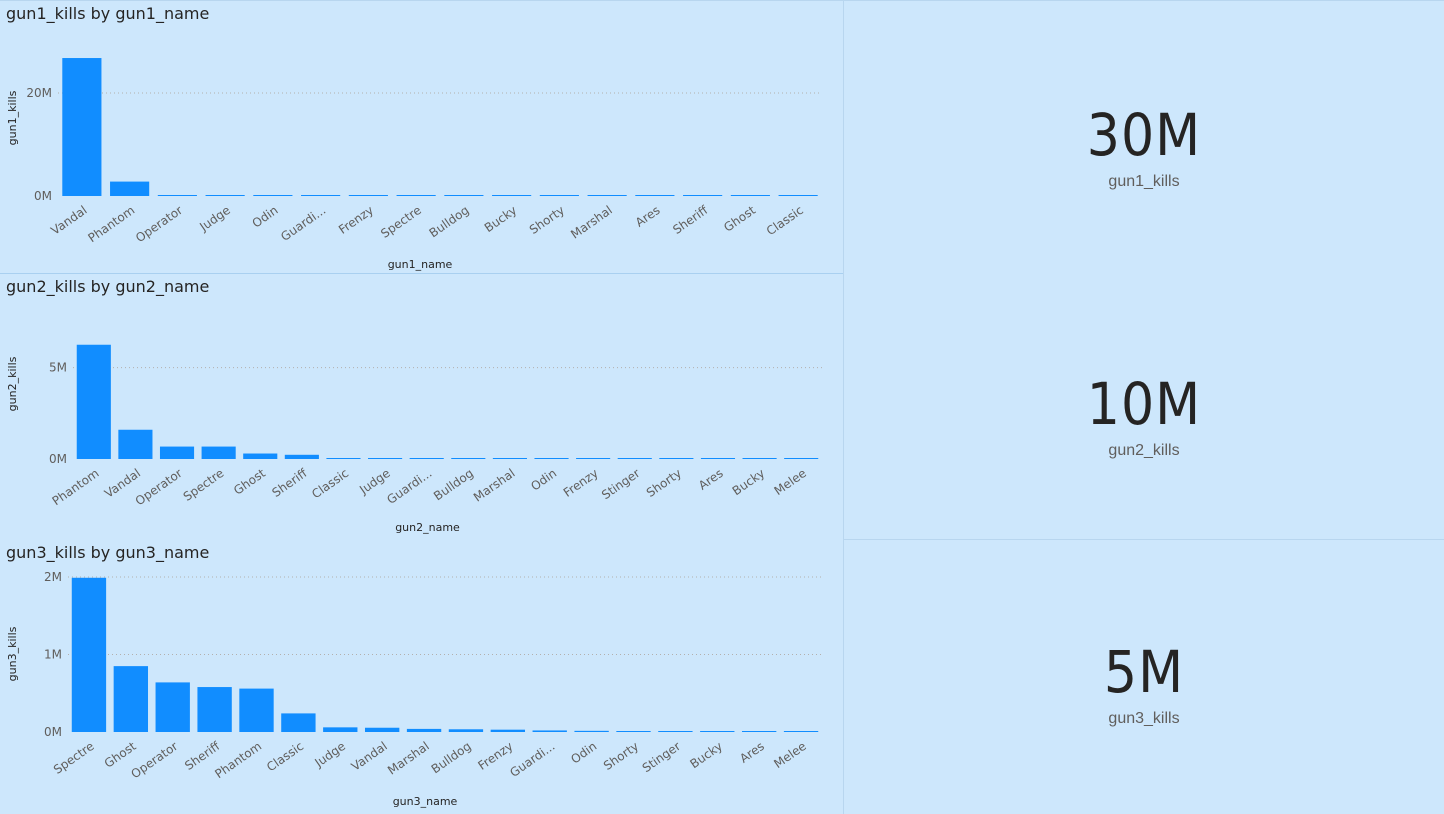  Describe the element at coordinates (789, 755) in the screenshot. I see `x-tick-label: Melee` at that location.